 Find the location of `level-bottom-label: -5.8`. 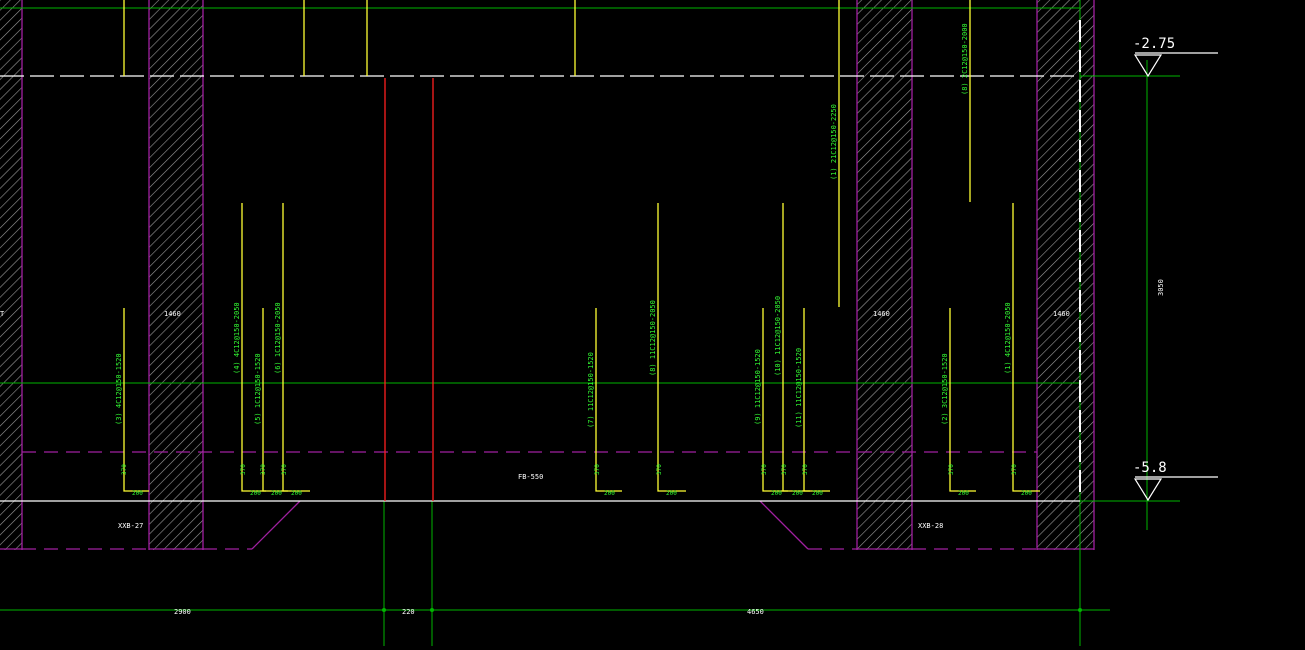

level-bottom-label: -5.8 is located at coordinates (1150, 468).